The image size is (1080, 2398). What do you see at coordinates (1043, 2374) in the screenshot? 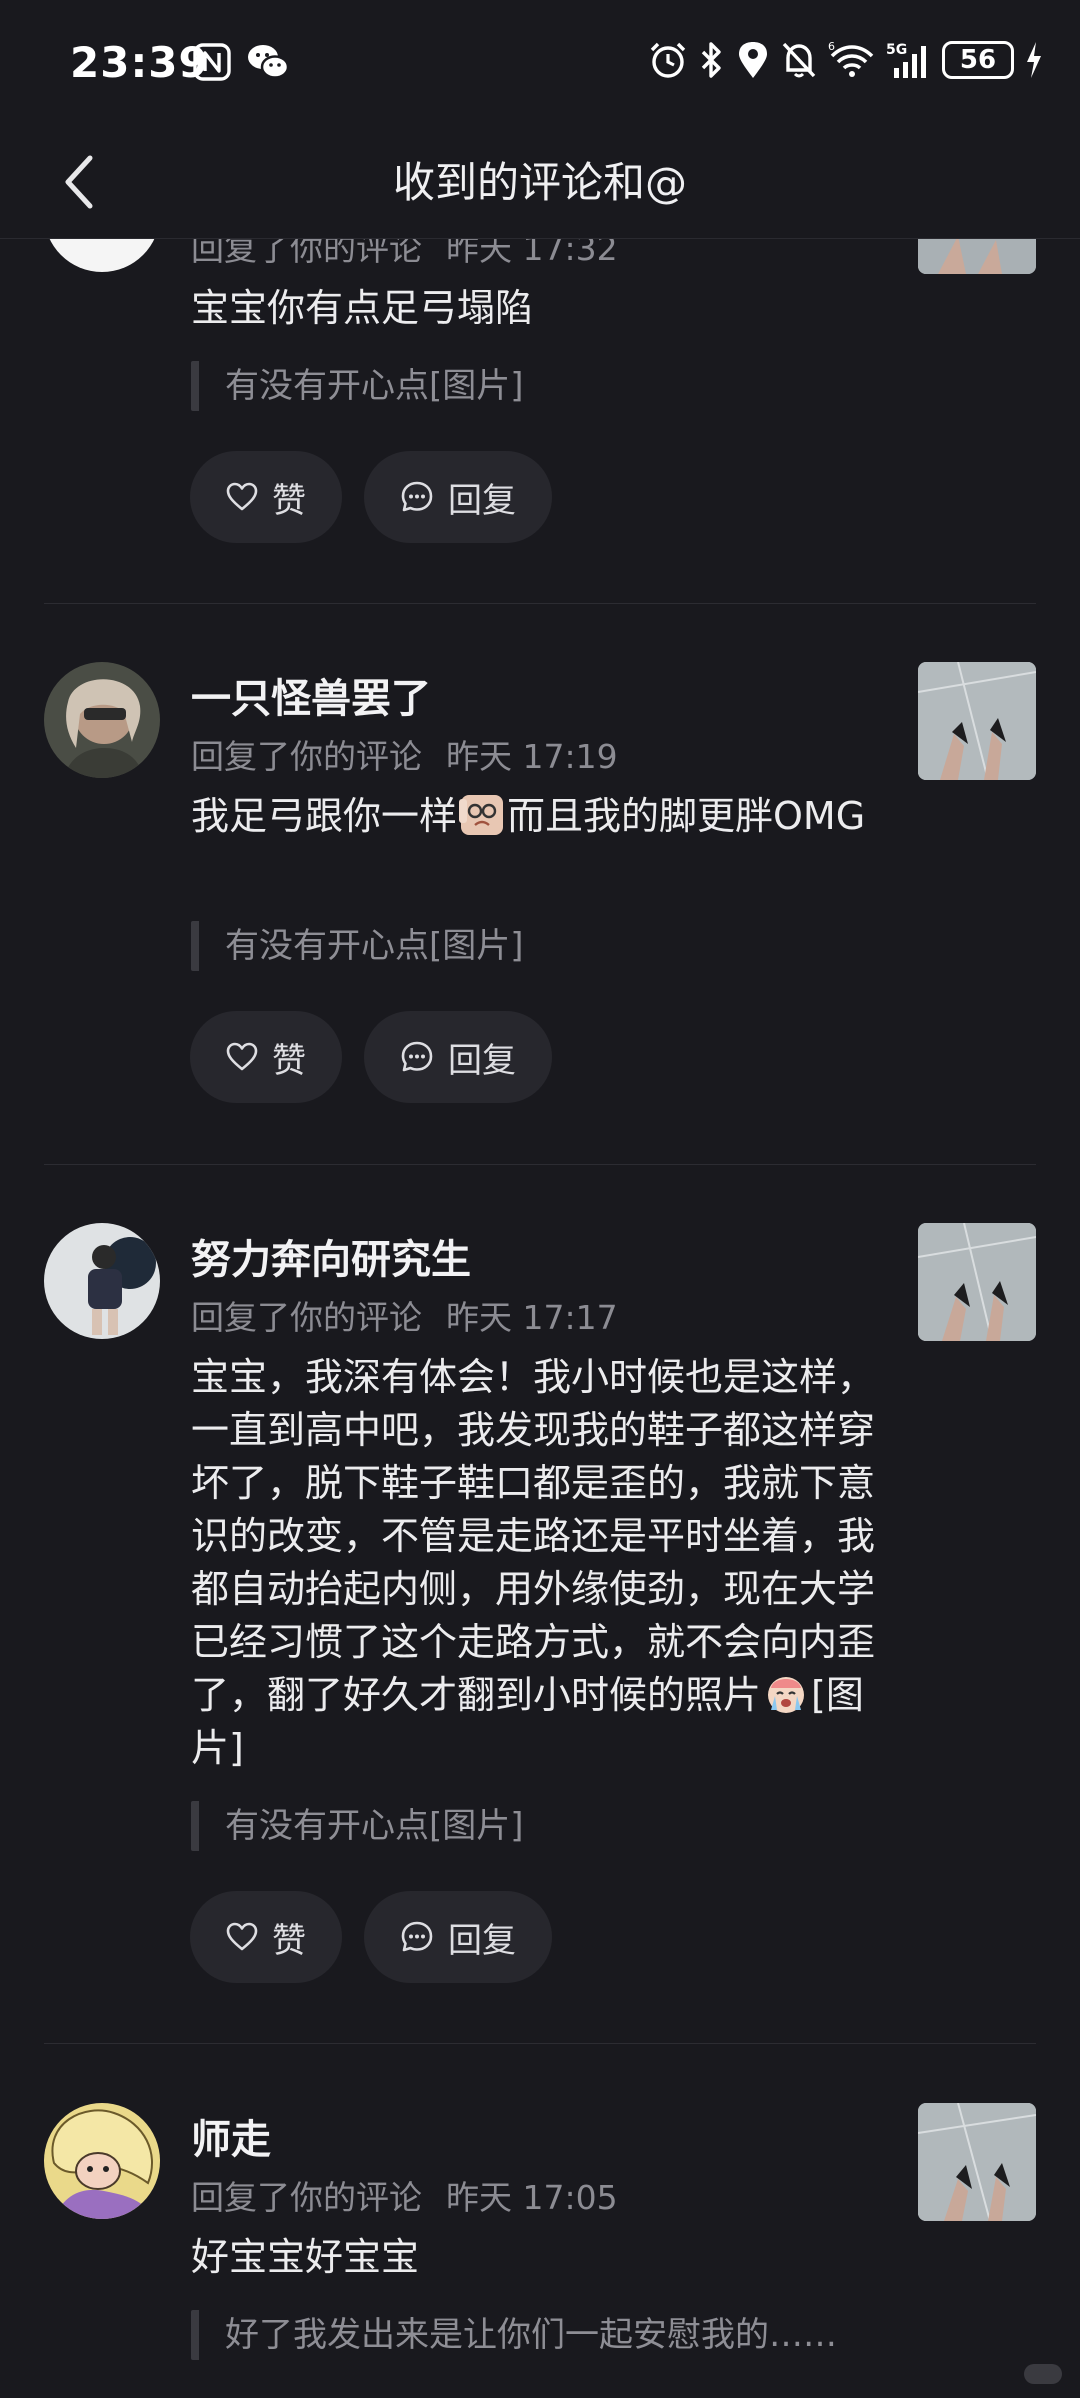
I see `watermark` at bounding box center [1043, 2374].